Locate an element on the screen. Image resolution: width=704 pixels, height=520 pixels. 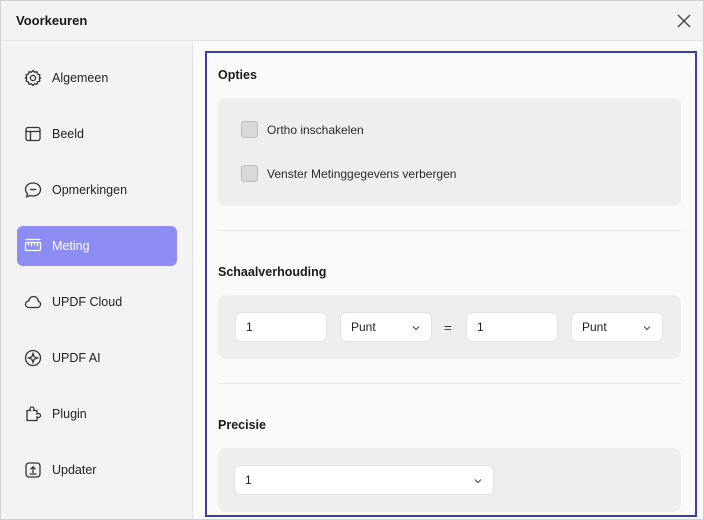
sidebar-item-label: UPDF AI is located at coordinates (76, 358).